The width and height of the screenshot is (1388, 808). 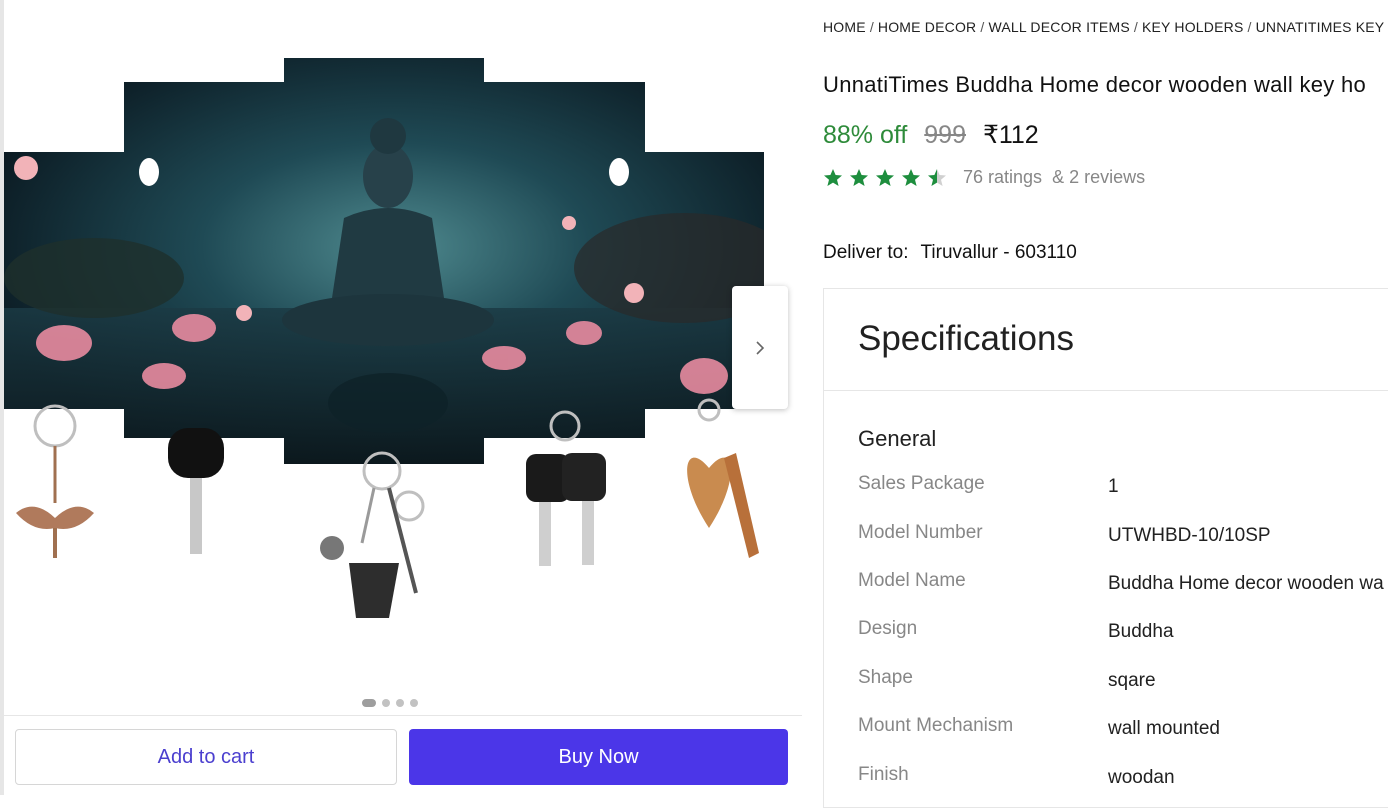 I want to click on spec-key: Design, so click(x=888, y=628).